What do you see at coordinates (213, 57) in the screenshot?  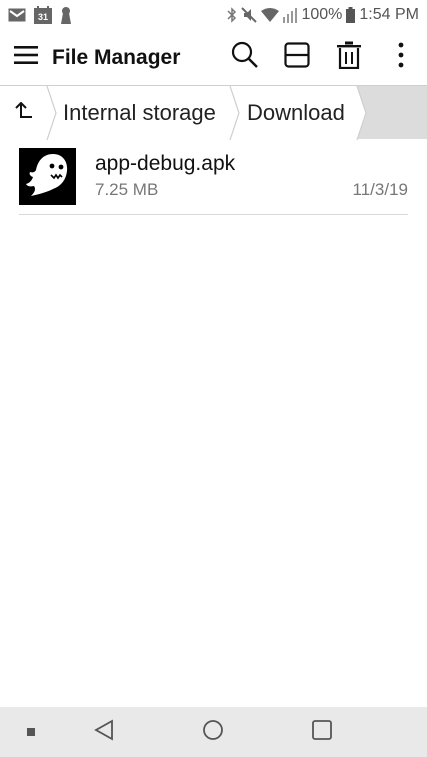 I see `app-bar: File Manager` at bounding box center [213, 57].